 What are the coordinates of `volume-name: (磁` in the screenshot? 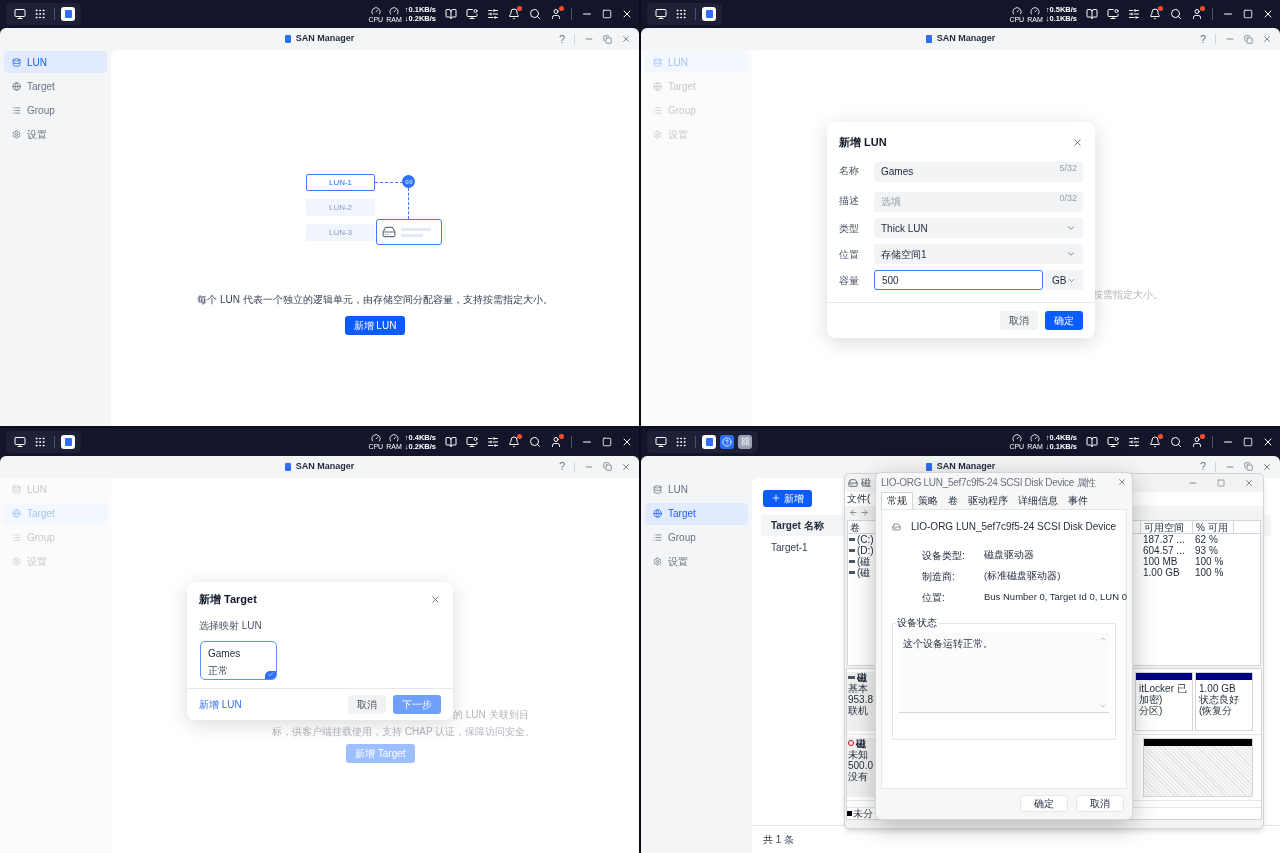 It's located at (864, 572).